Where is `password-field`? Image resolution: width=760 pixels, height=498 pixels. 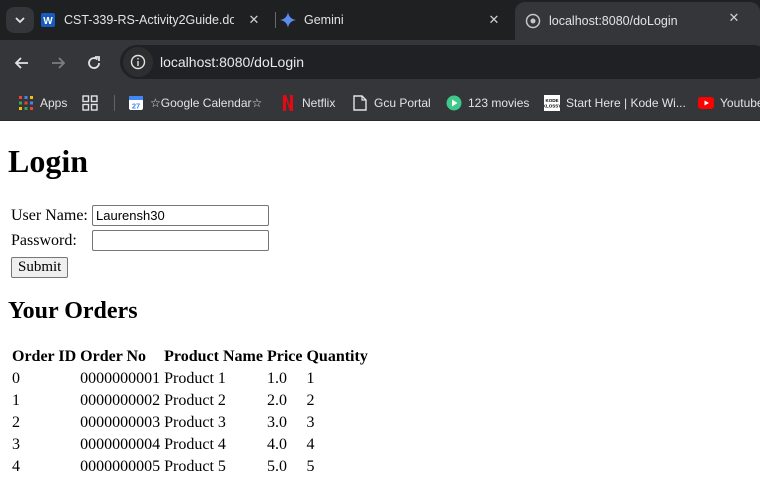
password-field is located at coordinates (180, 240).